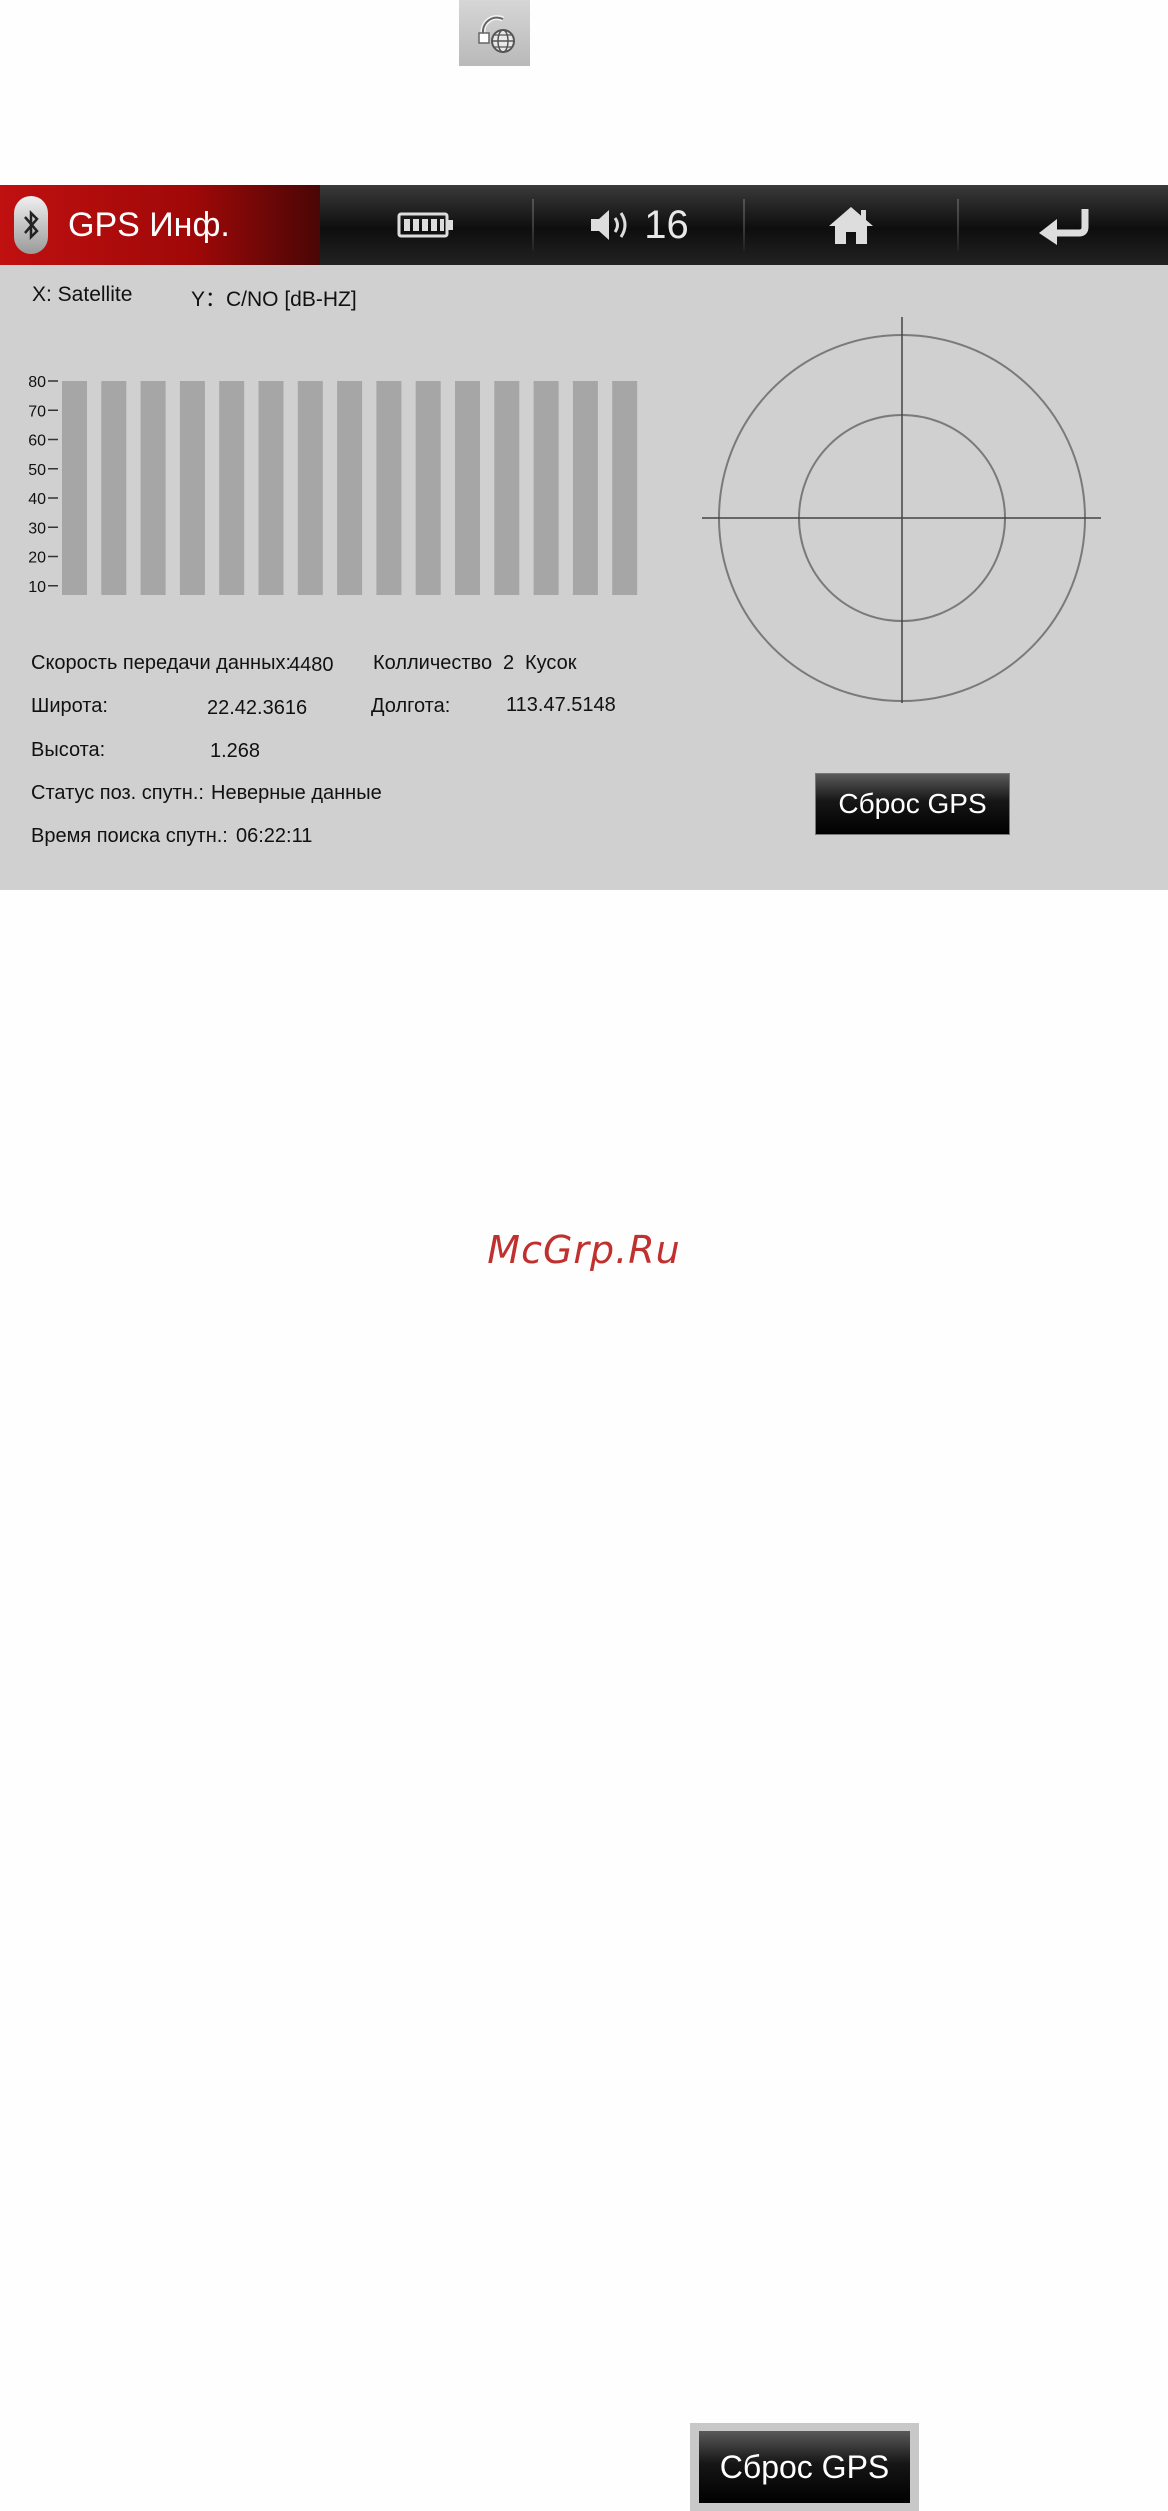 This screenshot has width=1168, height=2511. What do you see at coordinates (426, 225) in the screenshot?
I see `battery-icon` at bounding box center [426, 225].